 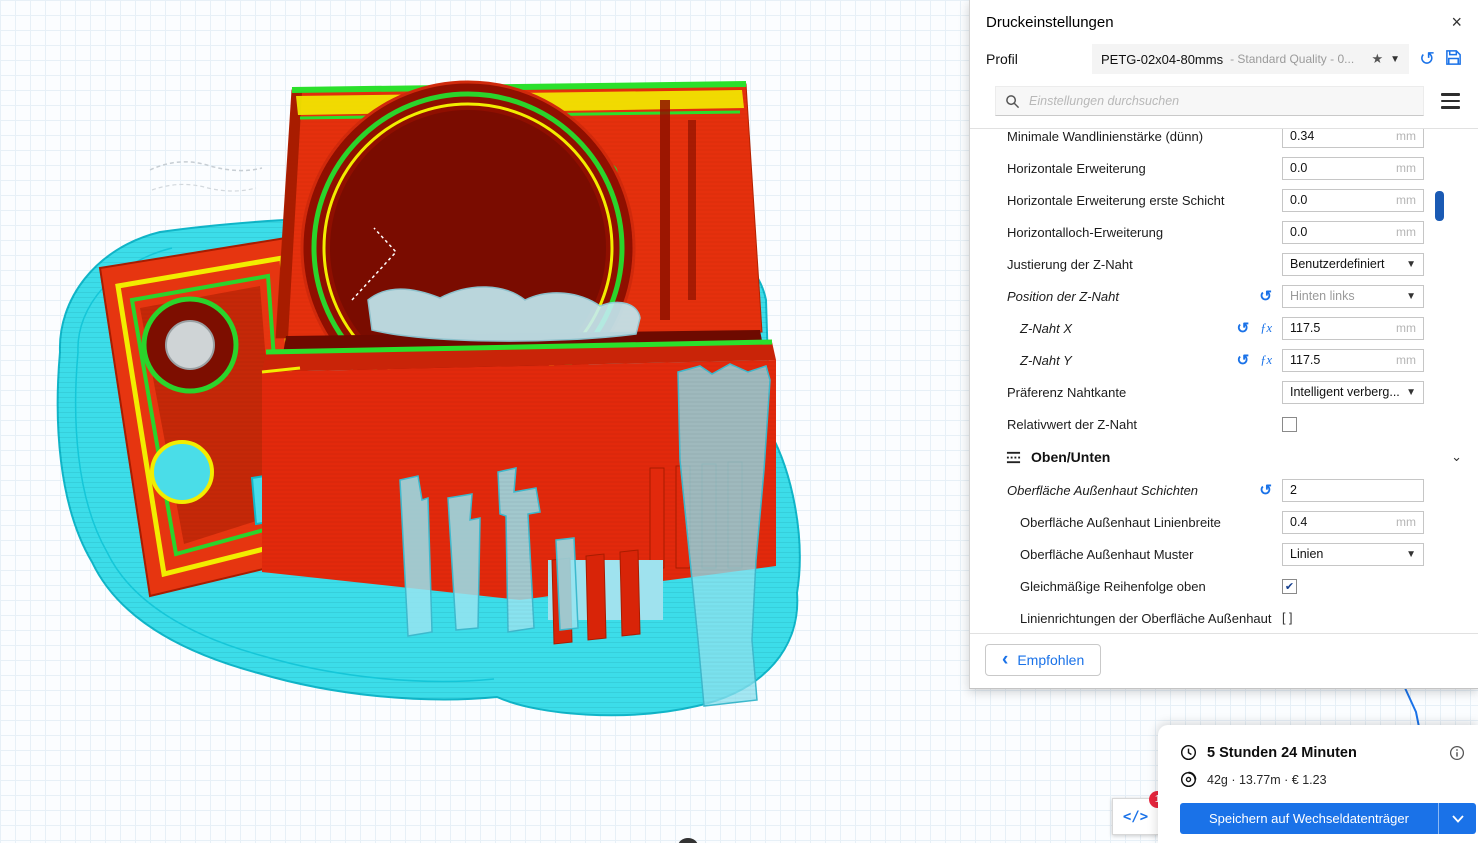 What do you see at coordinates (1224, 490) in the screenshot?
I see `setting-row-oberflaeche-aussenhaut-schichten: Oberfläche Außenhaut Schichten ↺ 2` at bounding box center [1224, 490].